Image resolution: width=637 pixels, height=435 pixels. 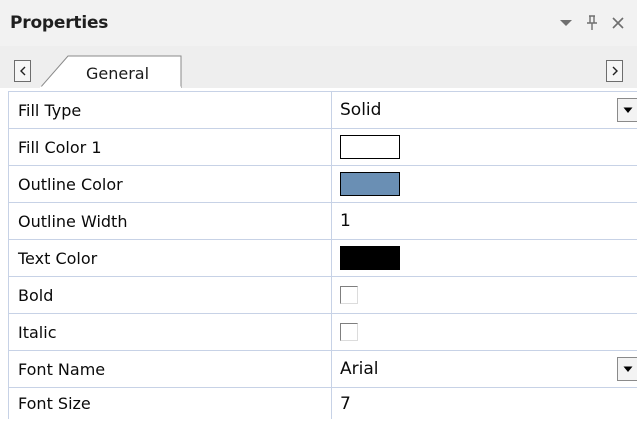 I want to click on outline-color-swatch, so click(x=370, y=184).